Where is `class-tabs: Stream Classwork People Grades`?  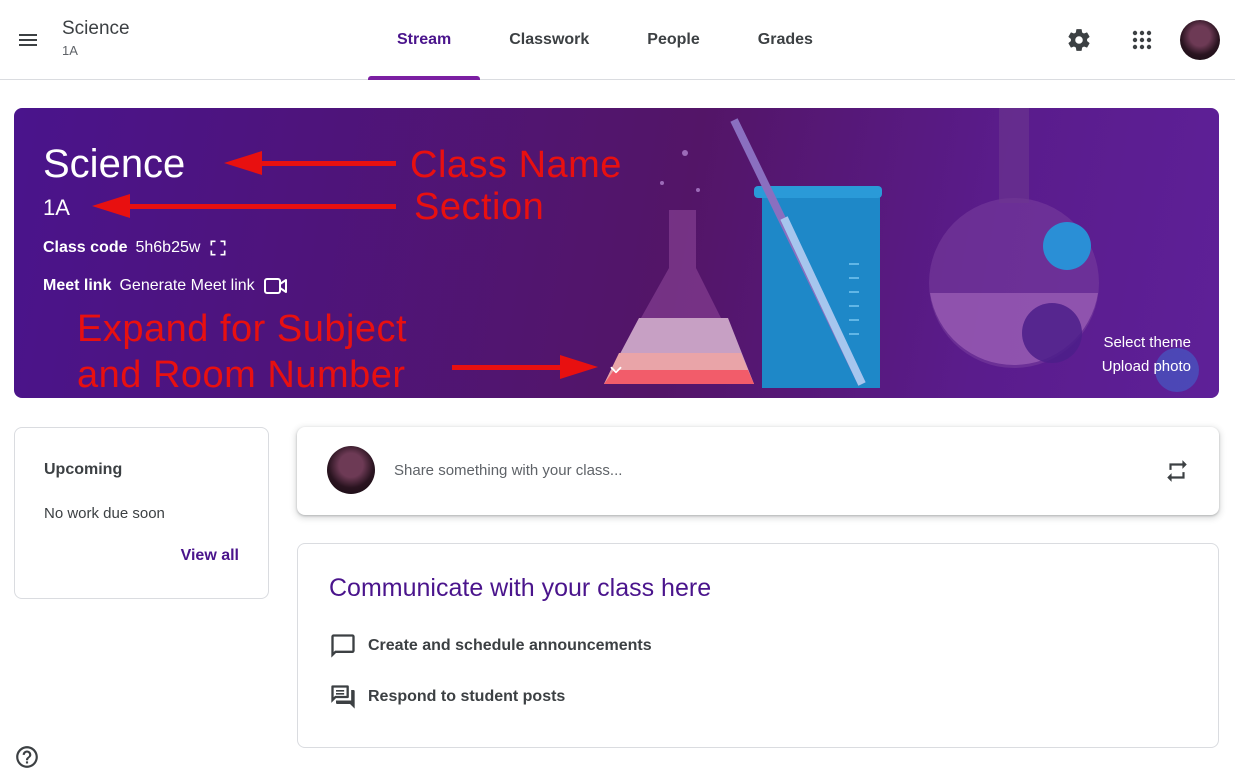 class-tabs: Stream Classwork People Grades is located at coordinates (605, 40).